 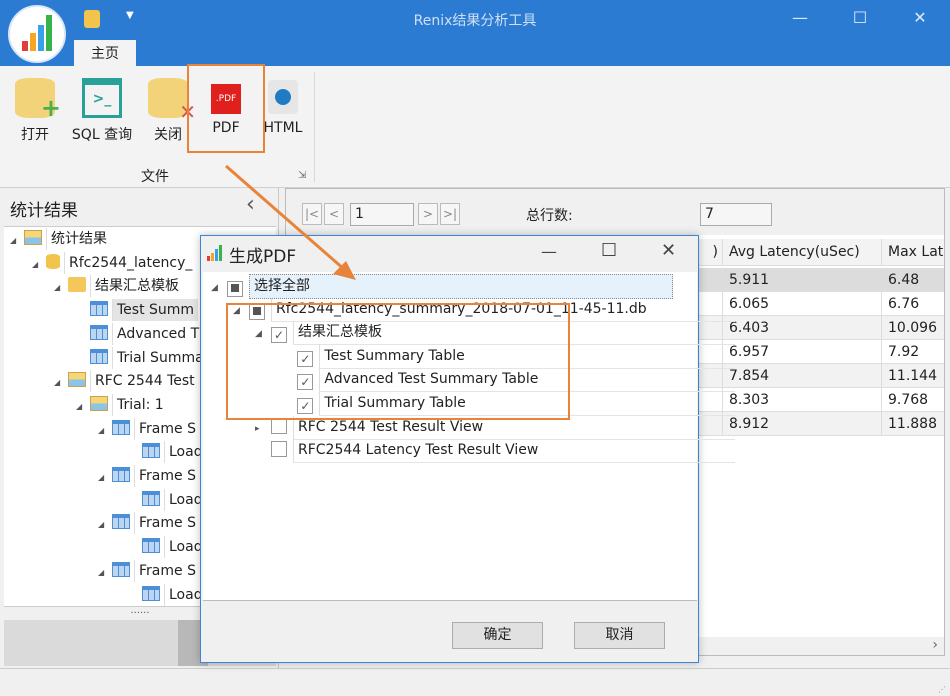 I want to click on close-db-button: ✕ 关闭, so click(x=172, y=114).